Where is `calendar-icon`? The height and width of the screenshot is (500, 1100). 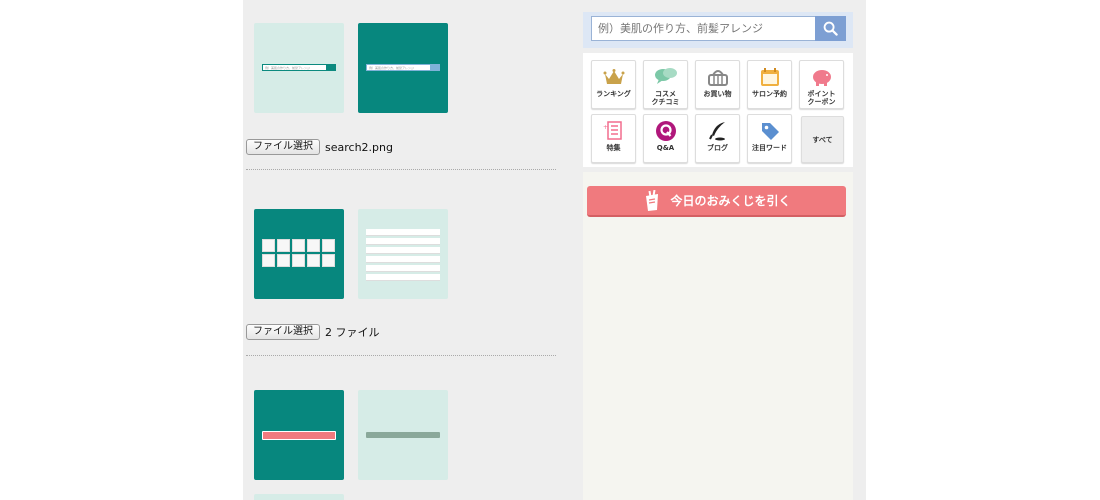
calendar-icon is located at coordinates (769, 77).